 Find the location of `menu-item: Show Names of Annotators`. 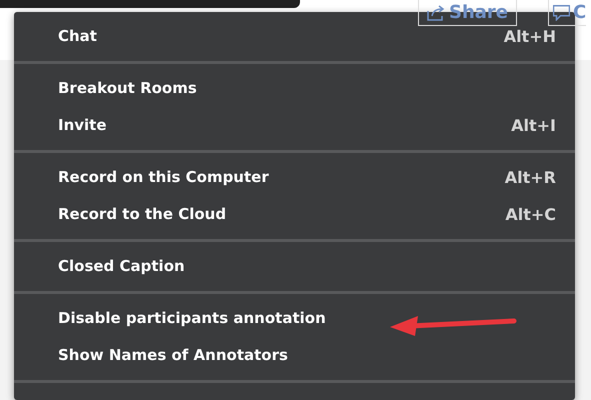

menu-item: Show Names of Annotators is located at coordinates (294, 355).